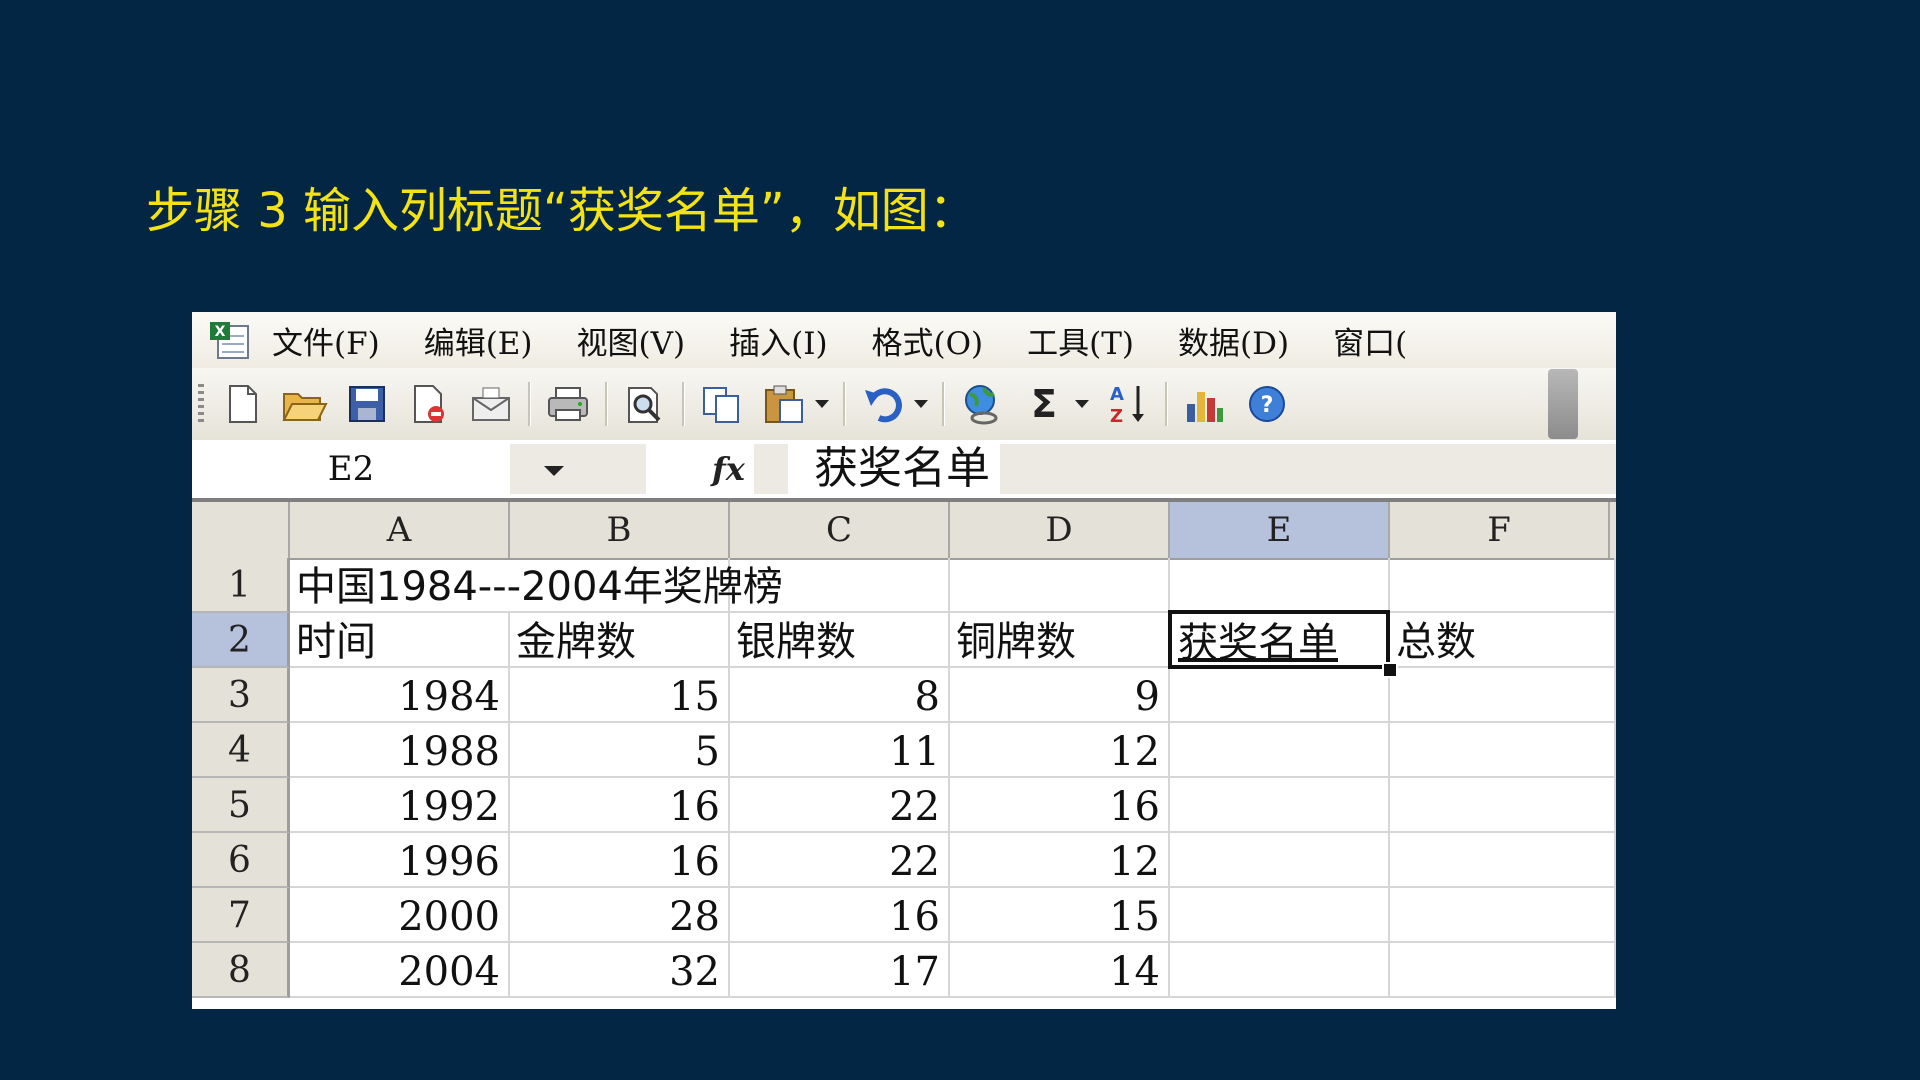 The height and width of the screenshot is (1080, 1920). I want to click on cell-d8: 14, so click(1060, 970).